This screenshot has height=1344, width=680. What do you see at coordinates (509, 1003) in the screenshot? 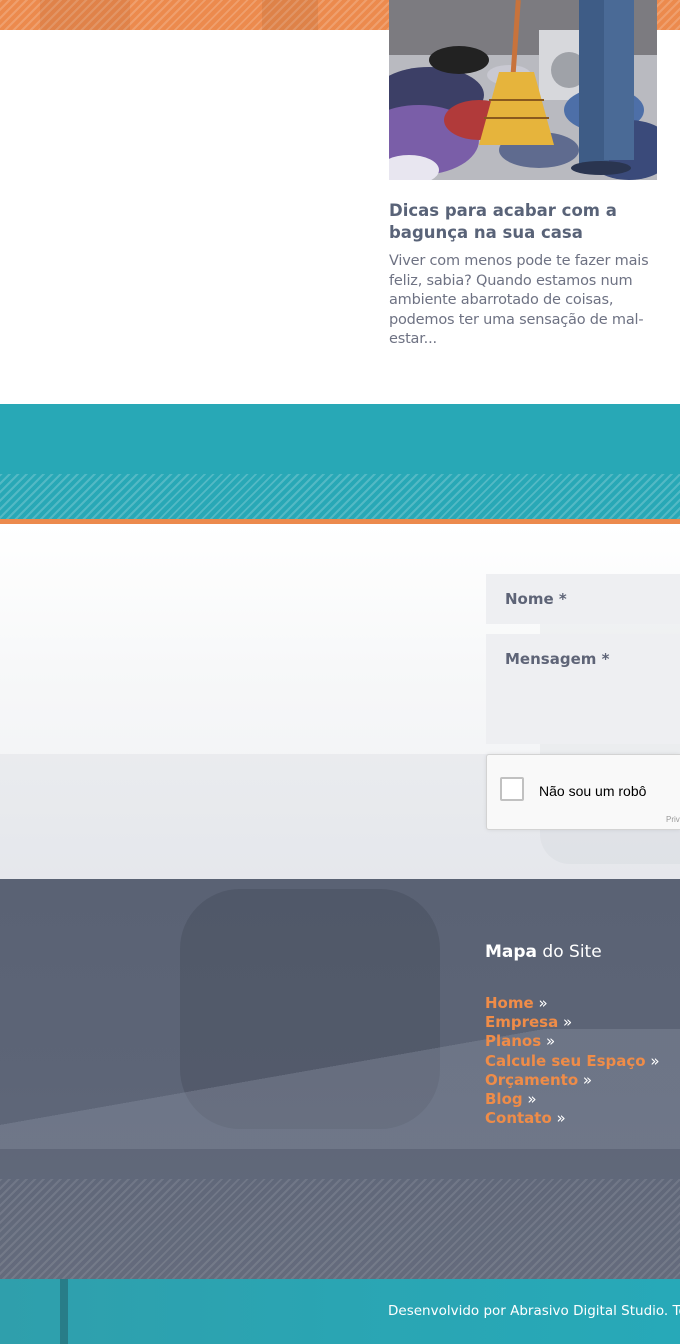
I see `sitemap-link-home: Home` at bounding box center [509, 1003].